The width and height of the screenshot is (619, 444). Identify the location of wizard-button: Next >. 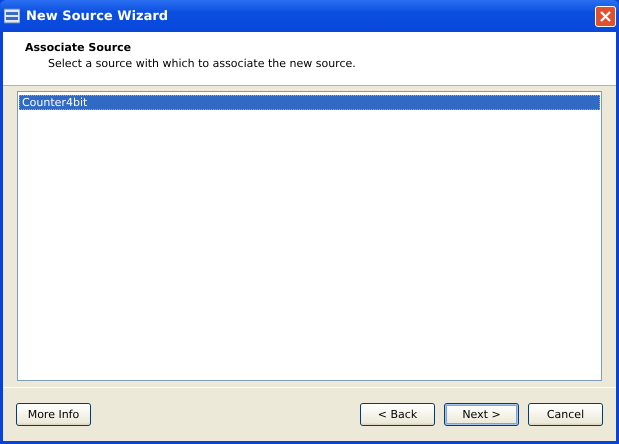
(481, 414).